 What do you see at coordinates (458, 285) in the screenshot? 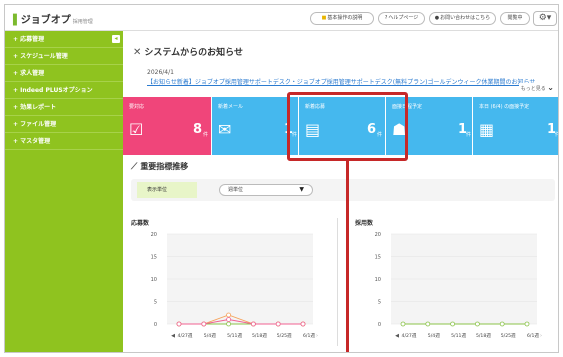
I see `hires-chart-svg: 0 5 10 15 20 ◀ › 4/27週 5/4週 5/11週 5/18週 5/25週 6/1週` at bounding box center [458, 285].